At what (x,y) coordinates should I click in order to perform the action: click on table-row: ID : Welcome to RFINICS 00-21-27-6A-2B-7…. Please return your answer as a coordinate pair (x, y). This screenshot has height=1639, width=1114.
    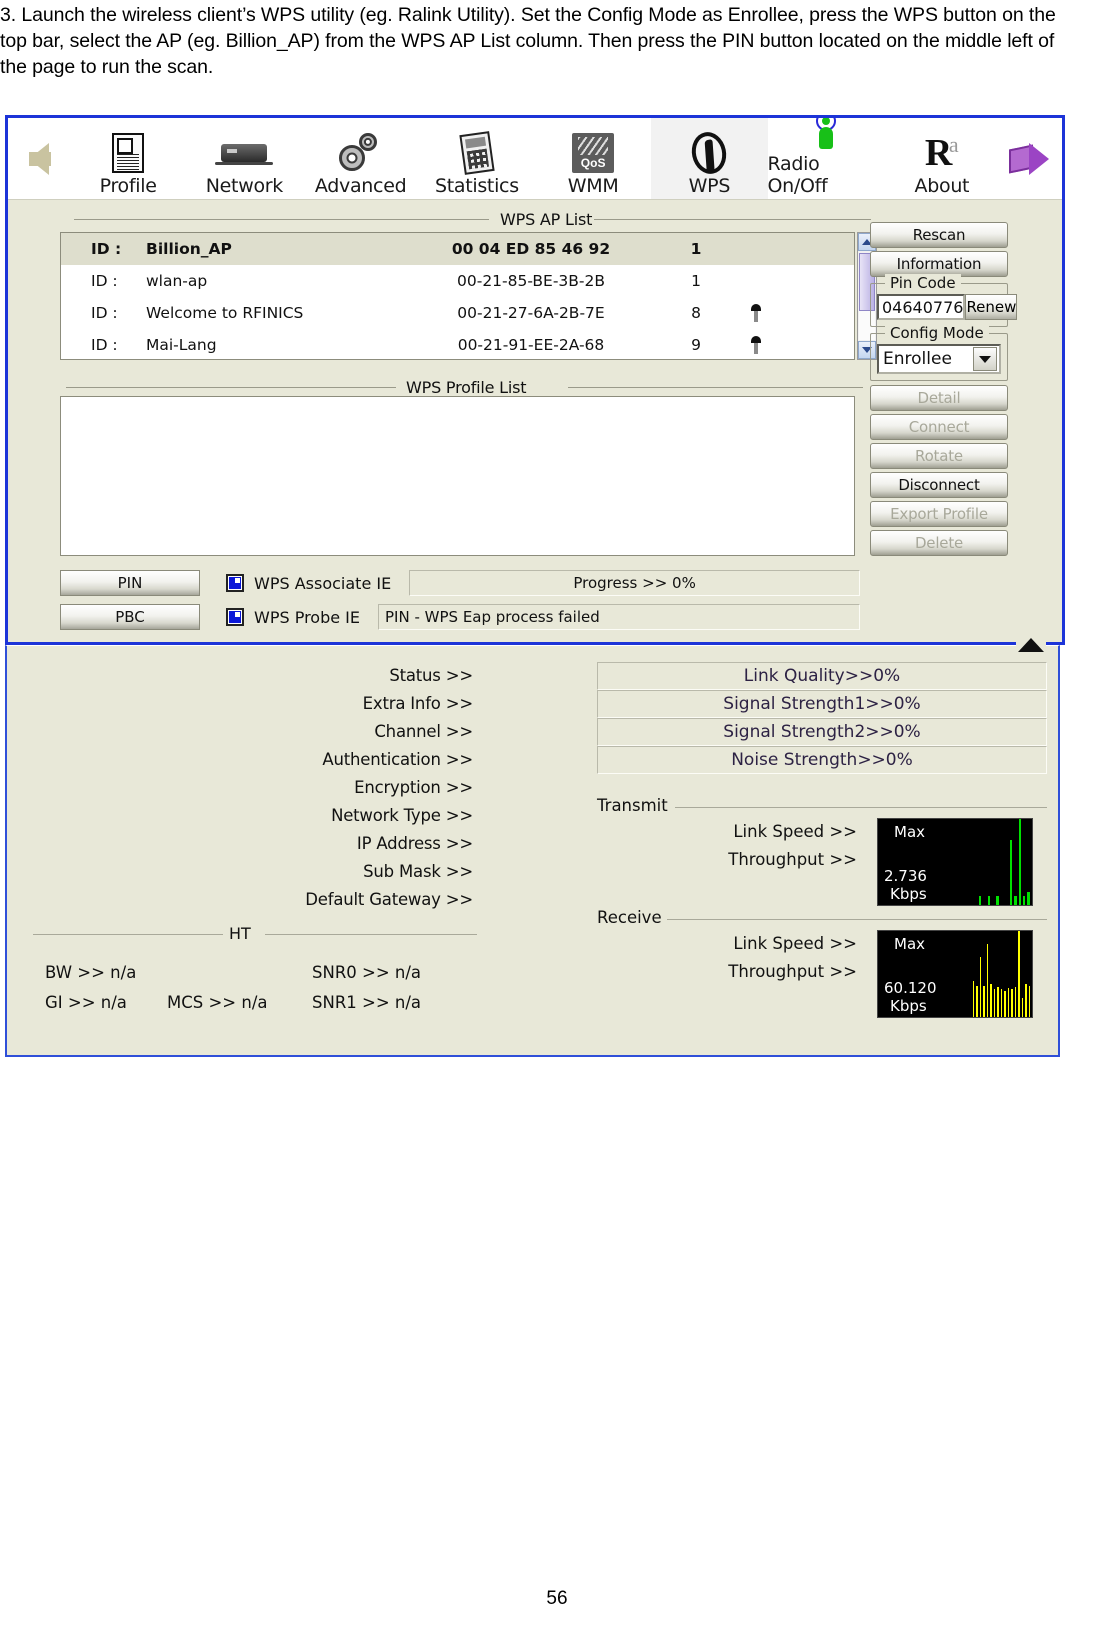
    Looking at the image, I should click on (457, 313).